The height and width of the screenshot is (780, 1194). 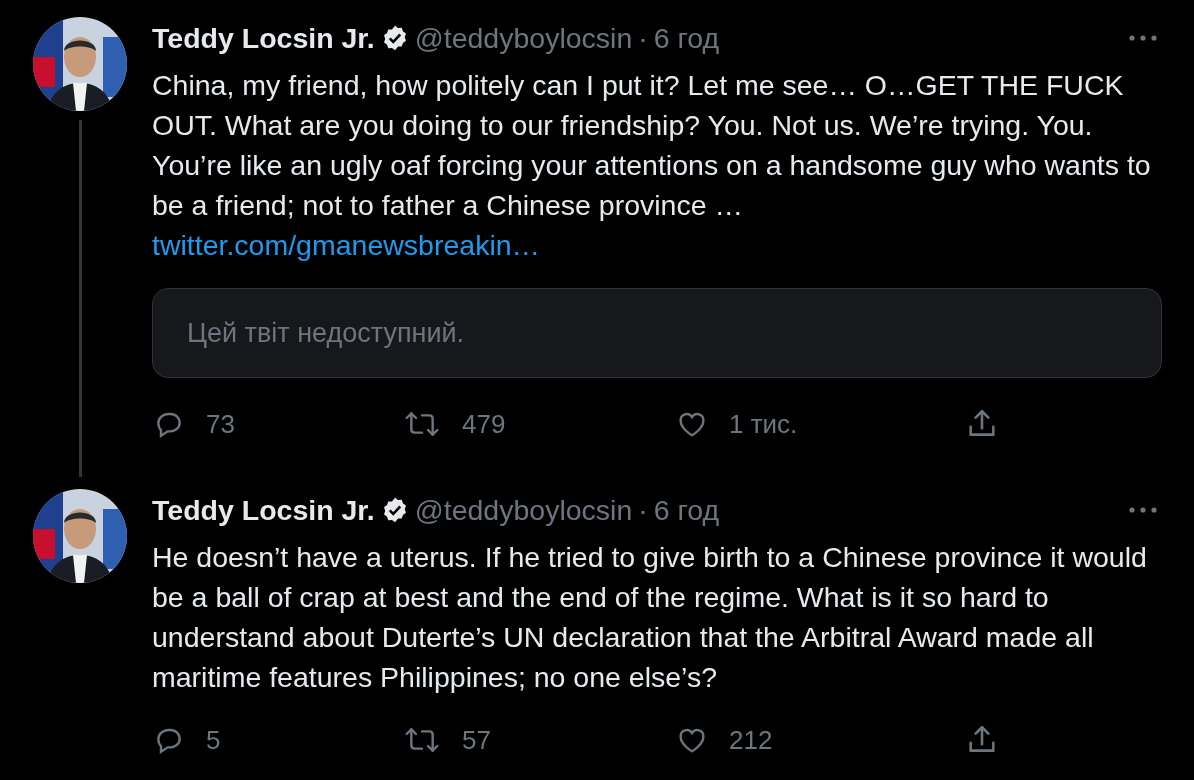 I want to click on retweet-count: 479, so click(x=484, y=424).